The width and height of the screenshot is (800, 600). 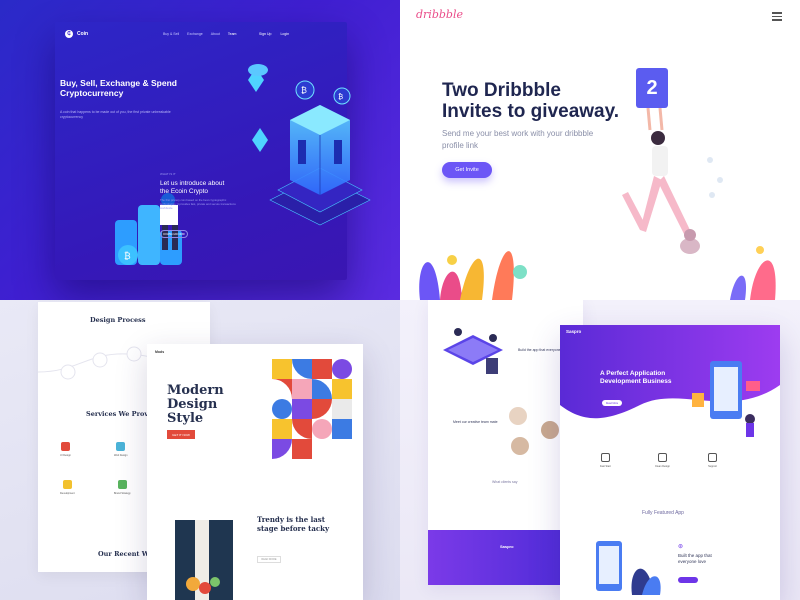 I want to click on service-development: Development, so click(x=67, y=487).